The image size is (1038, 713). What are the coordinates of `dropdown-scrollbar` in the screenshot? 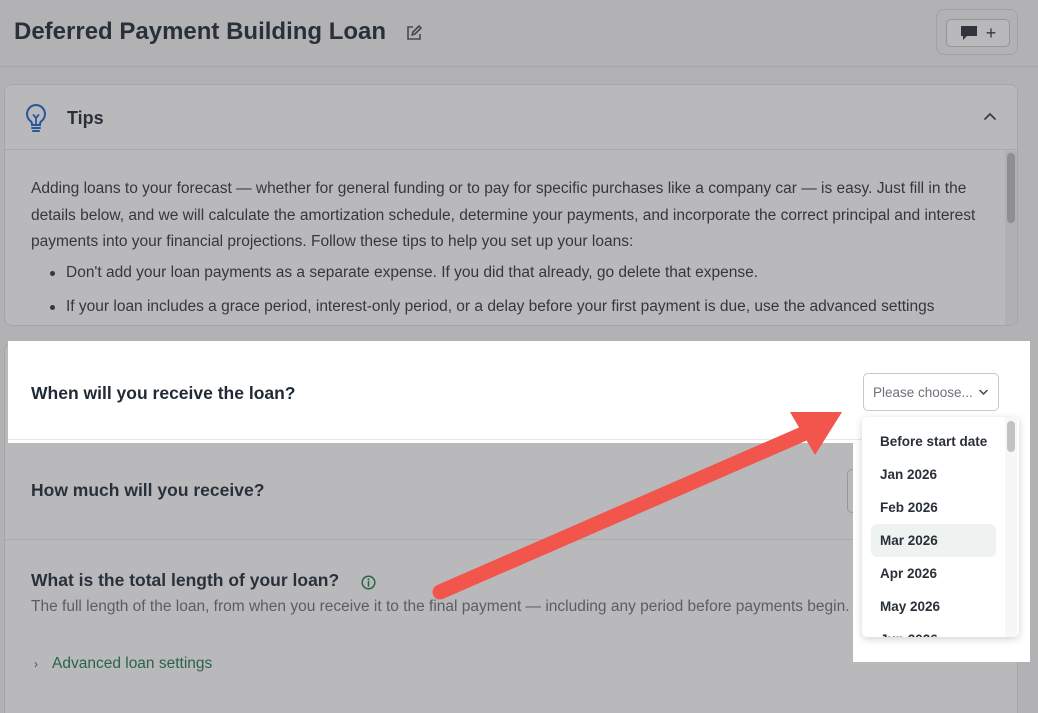 It's located at (1011, 527).